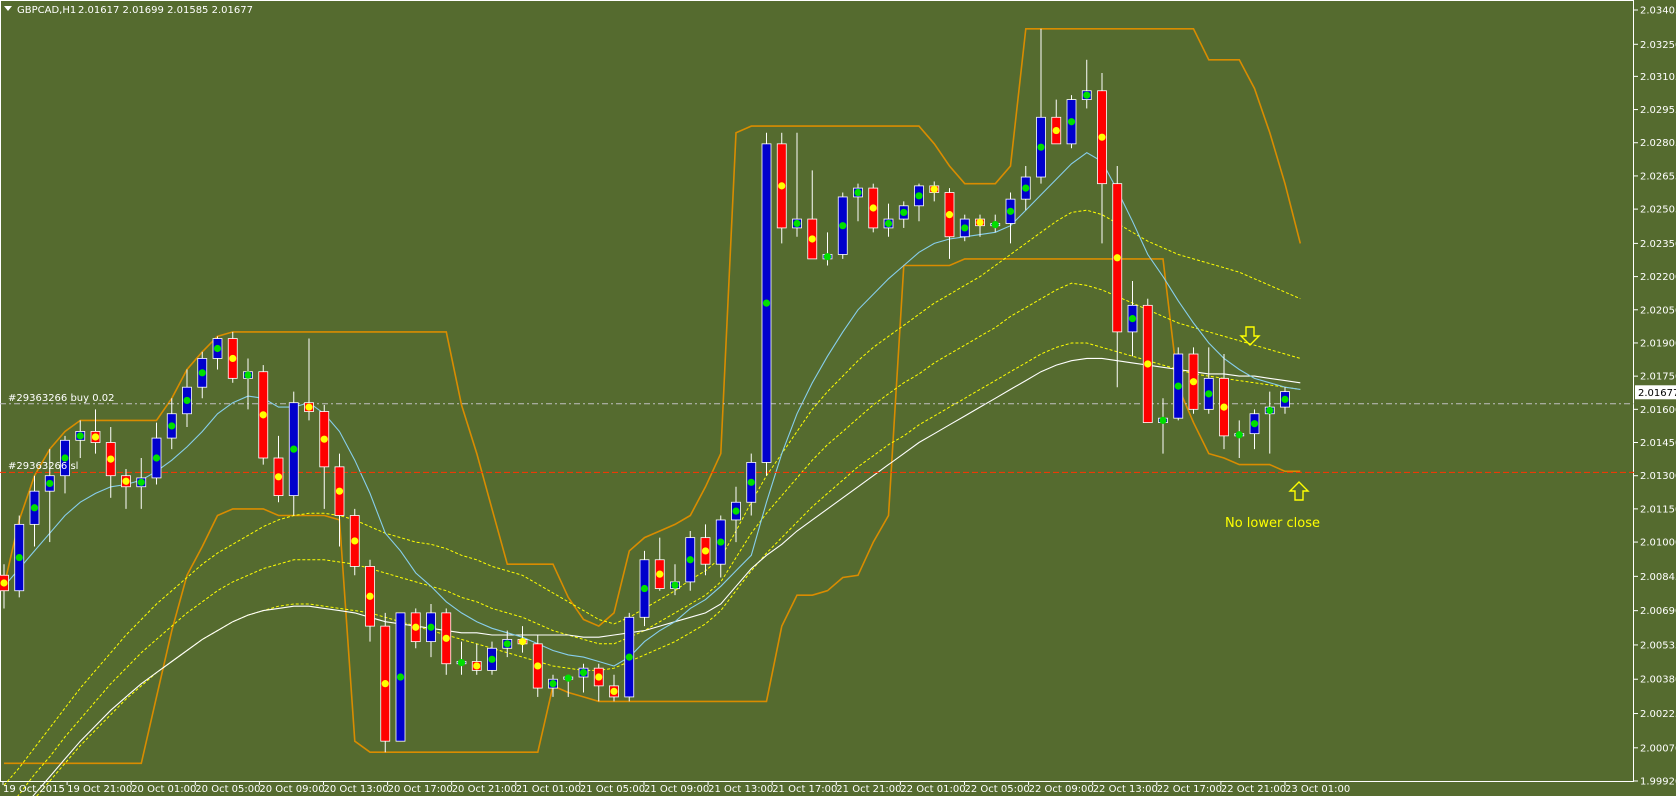  Describe the element at coordinates (1658, 543) in the screenshot. I see `y-tick-label: 2.01000` at that location.